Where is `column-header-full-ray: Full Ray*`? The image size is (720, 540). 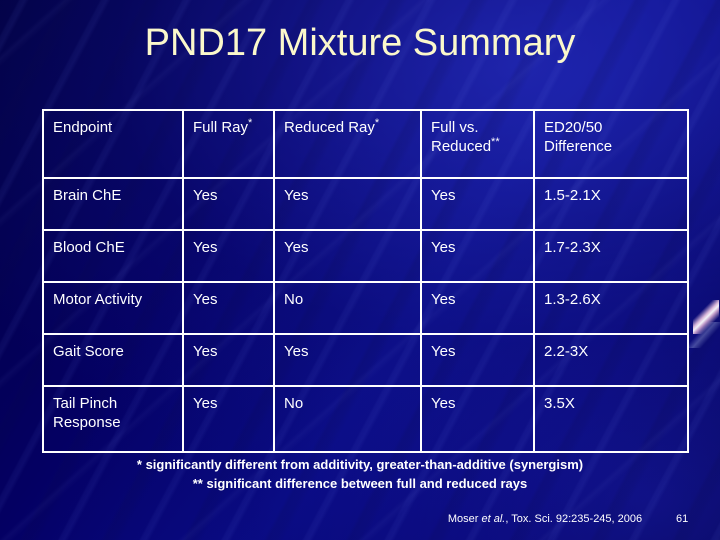
column-header-full-ray: Full Ray* is located at coordinates (228, 144).